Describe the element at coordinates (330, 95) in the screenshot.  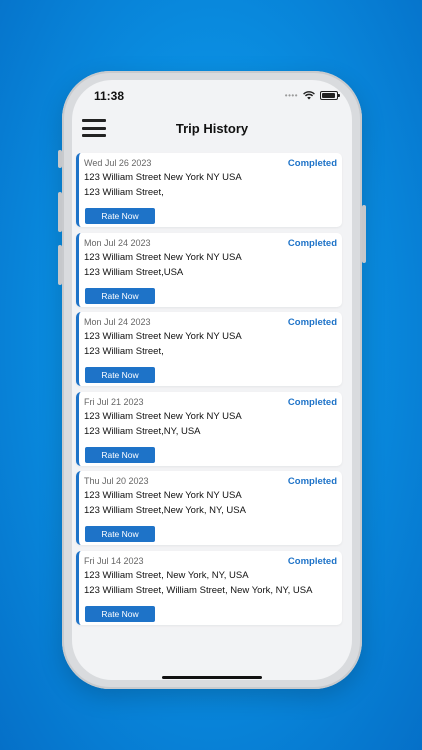
I see `battery-icon` at that location.